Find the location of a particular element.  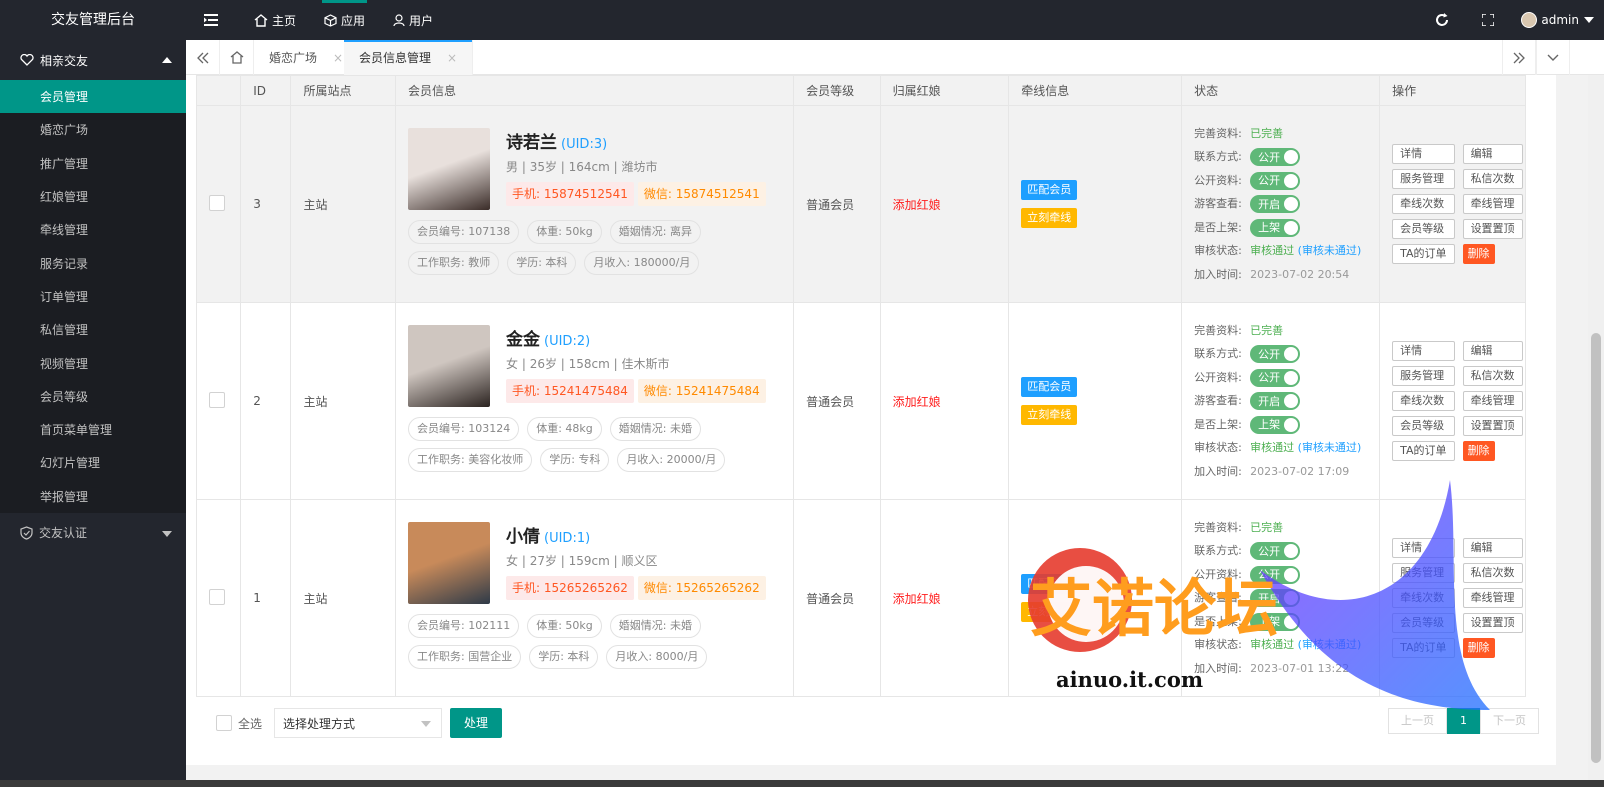

refresh-icon is located at coordinates (1442, 20).